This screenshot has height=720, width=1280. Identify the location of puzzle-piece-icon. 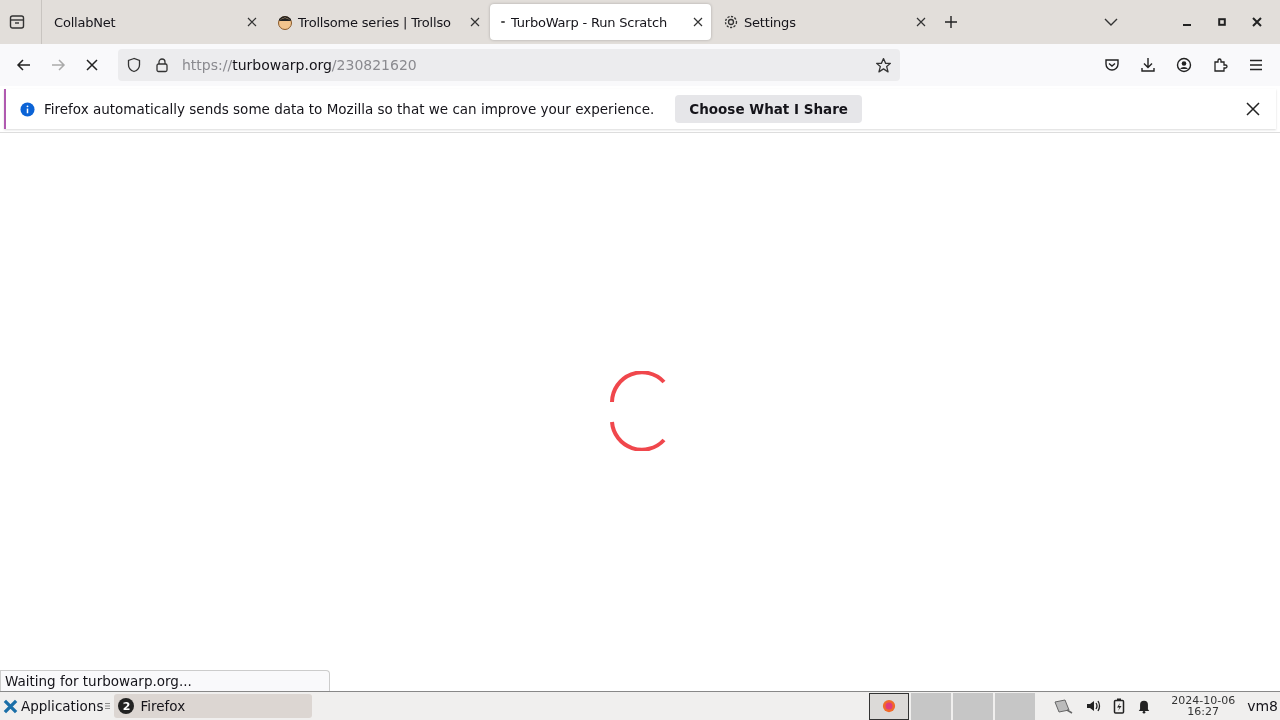
(1220, 65).